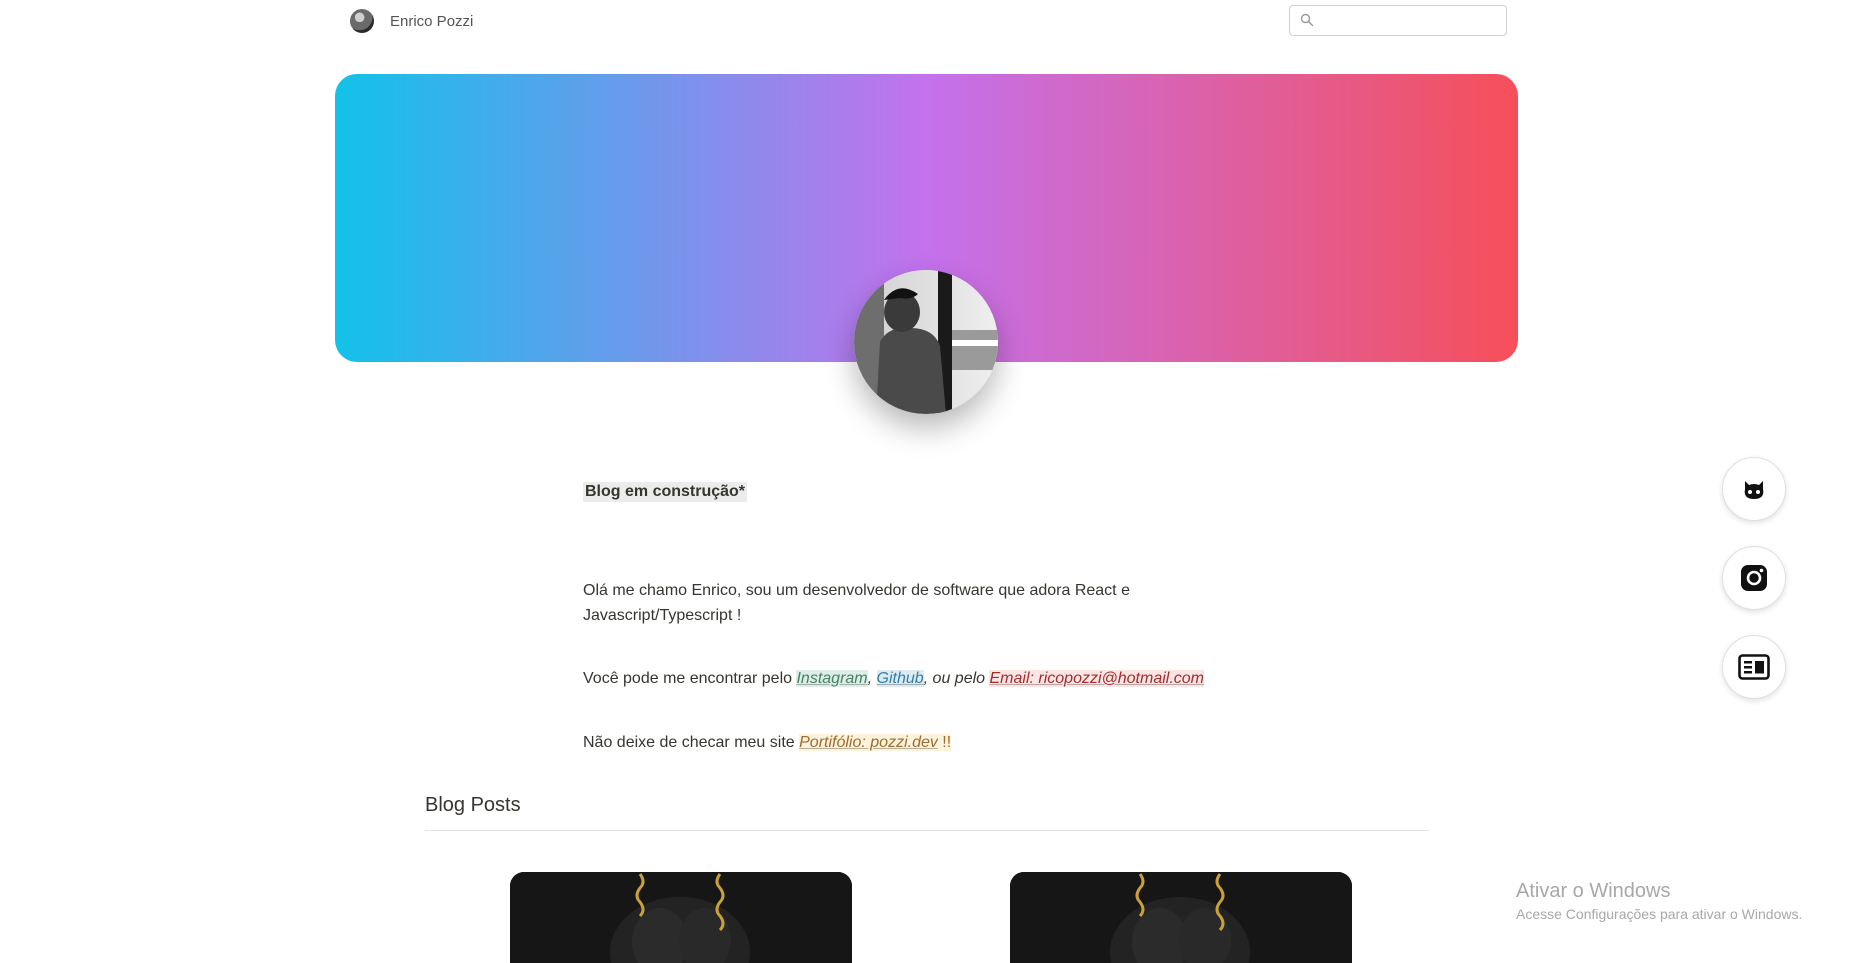  Describe the element at coordinates (927, 830) in the screenshot. I see `section-divider` at that location.